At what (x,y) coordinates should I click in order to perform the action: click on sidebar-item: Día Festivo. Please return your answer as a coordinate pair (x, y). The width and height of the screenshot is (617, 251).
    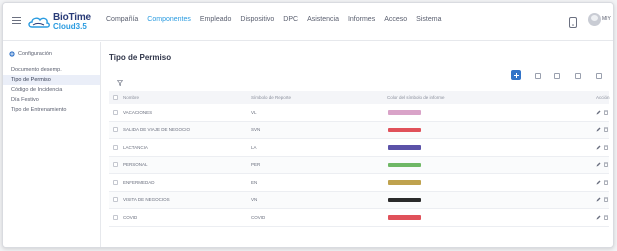
    Looking at the image, I should click on (51, 100).